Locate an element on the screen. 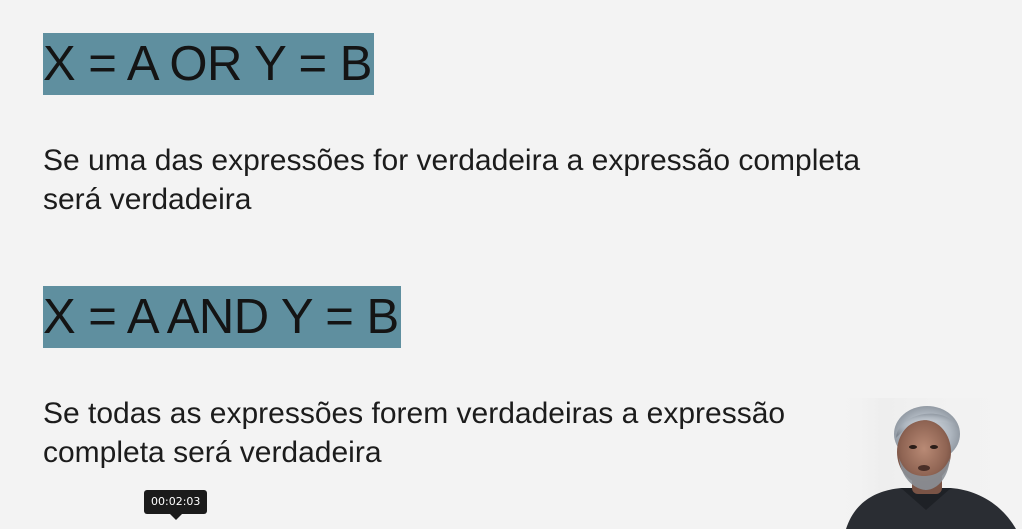 The image size is (1022, 529). presenter-webcam-overlay is located at coordinates (929, 463).